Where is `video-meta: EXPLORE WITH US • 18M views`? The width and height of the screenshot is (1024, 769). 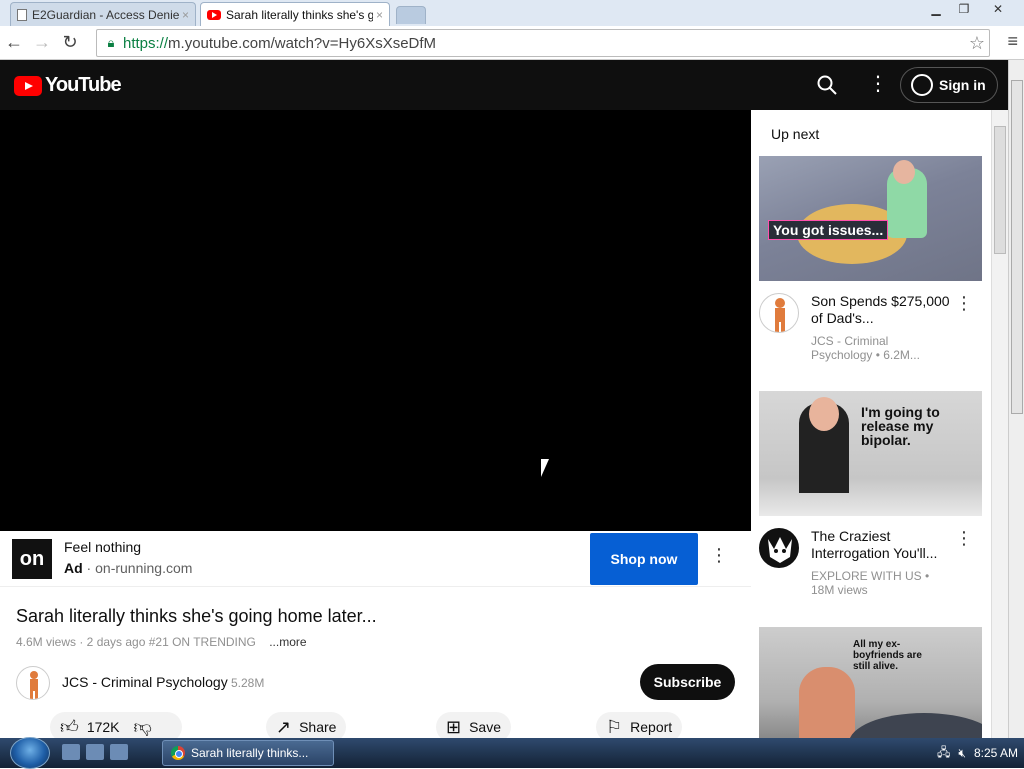
video-meta: EXPLORE WITH US • 18M views is located at coordinates (870, 583).